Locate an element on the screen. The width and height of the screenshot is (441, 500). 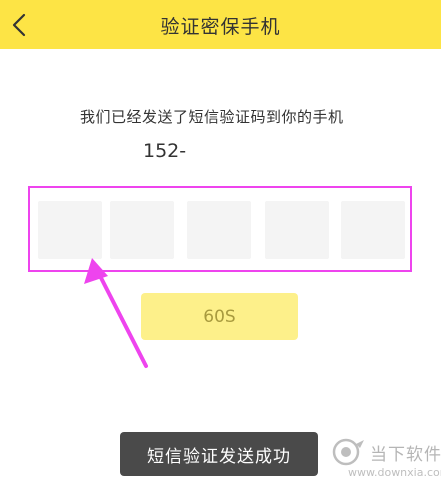
watermark-url: www.downxia.com is located at coordinates (394, 472).